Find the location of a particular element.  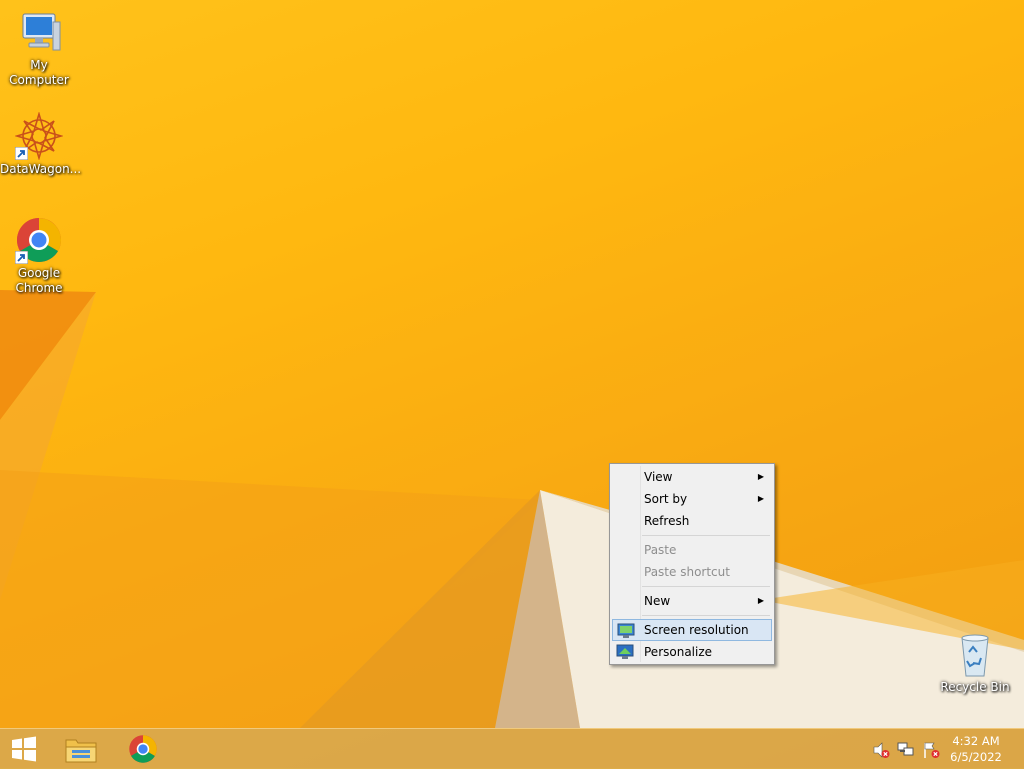

start-icon is located at coordinates (24, 749).